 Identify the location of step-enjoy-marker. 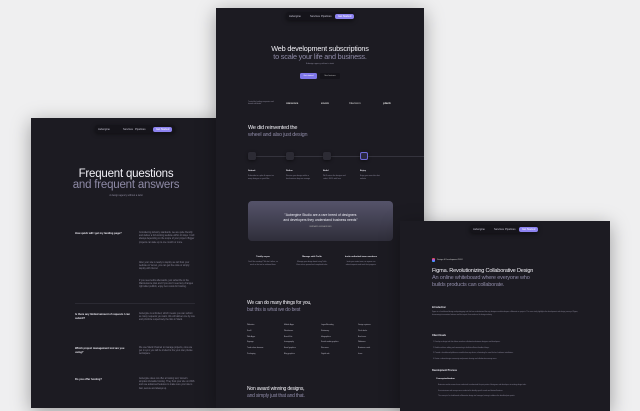
(364, 156).